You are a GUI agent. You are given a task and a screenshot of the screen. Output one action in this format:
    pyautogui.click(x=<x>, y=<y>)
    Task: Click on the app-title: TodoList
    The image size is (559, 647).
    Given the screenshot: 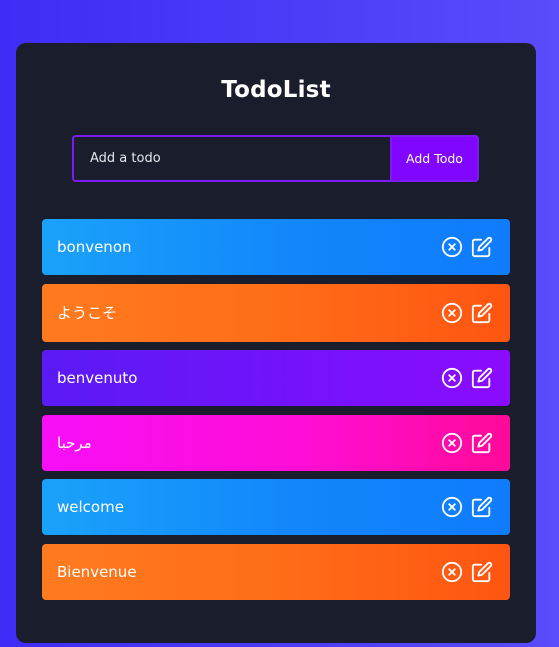 What is the action you would take?
    pyautogui.click(x=276, y=90)
    